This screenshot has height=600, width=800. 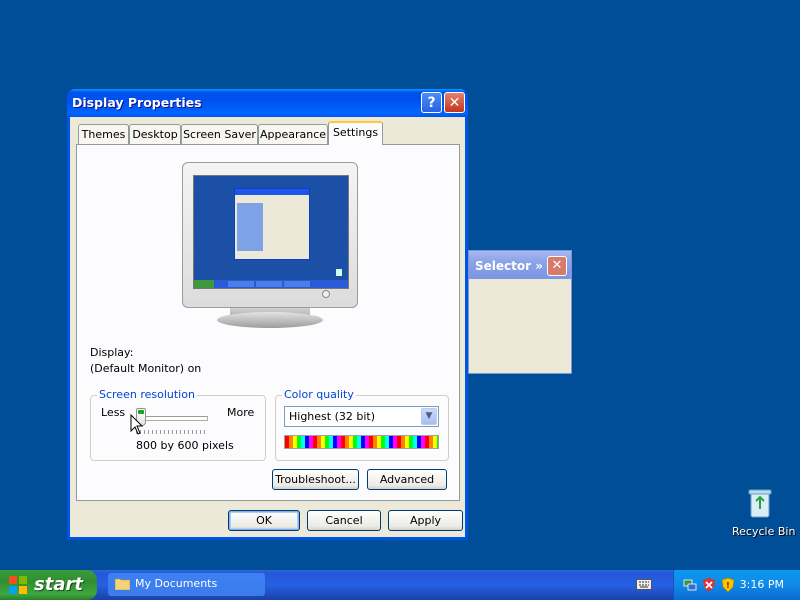 What do you see at coordinates (176, 583) in the screenshot?
I see `taskbar-item-label: My Documents` at bounding box center [176, 583].